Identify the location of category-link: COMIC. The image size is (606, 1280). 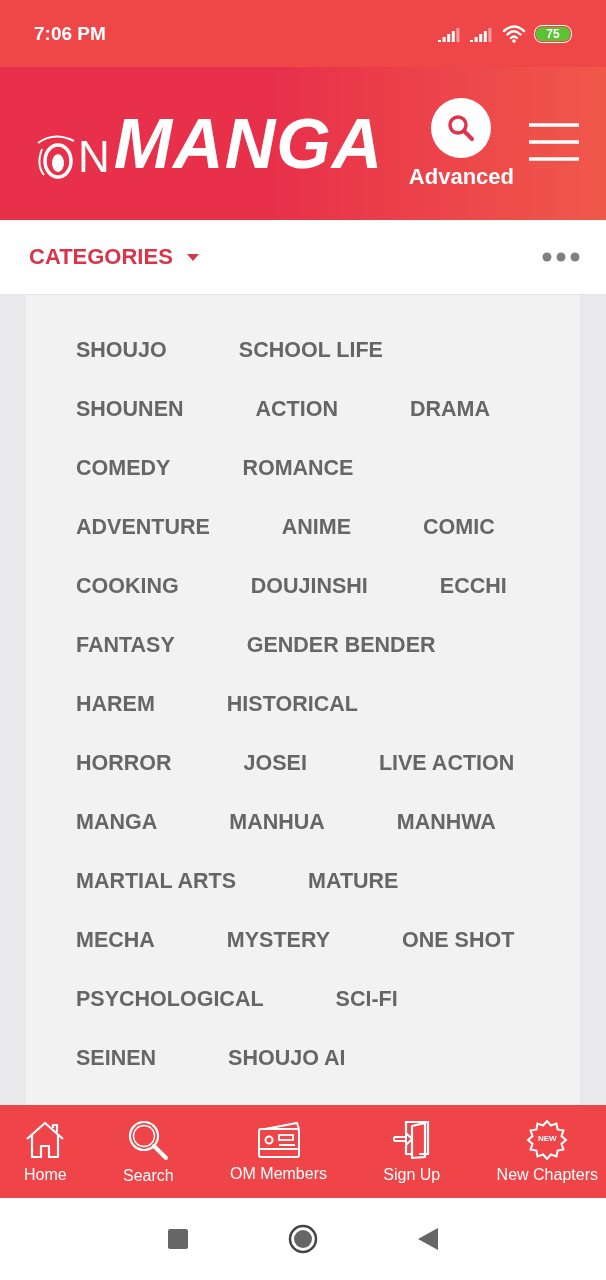
(459, 544).